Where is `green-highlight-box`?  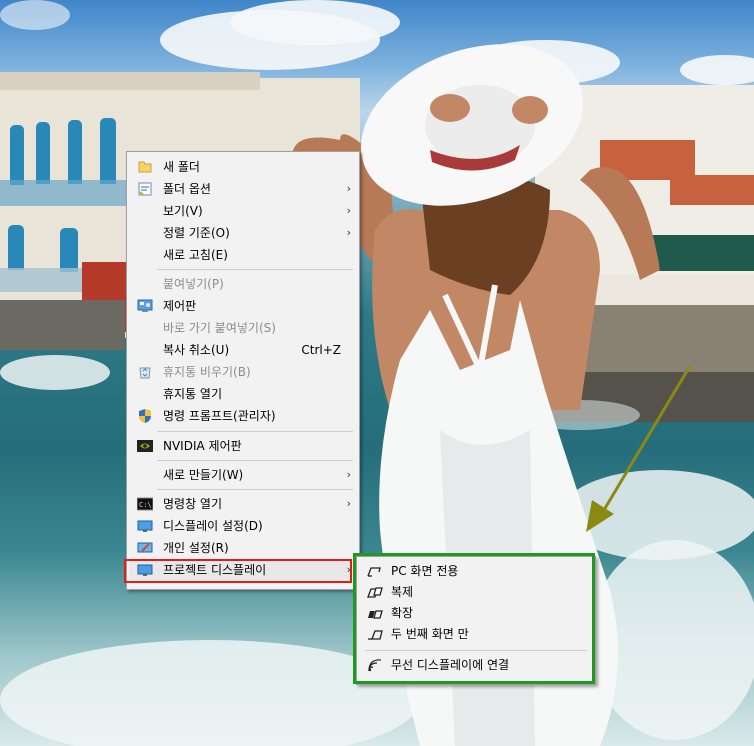
green-highlight-box is located at coordinates (474, 618).